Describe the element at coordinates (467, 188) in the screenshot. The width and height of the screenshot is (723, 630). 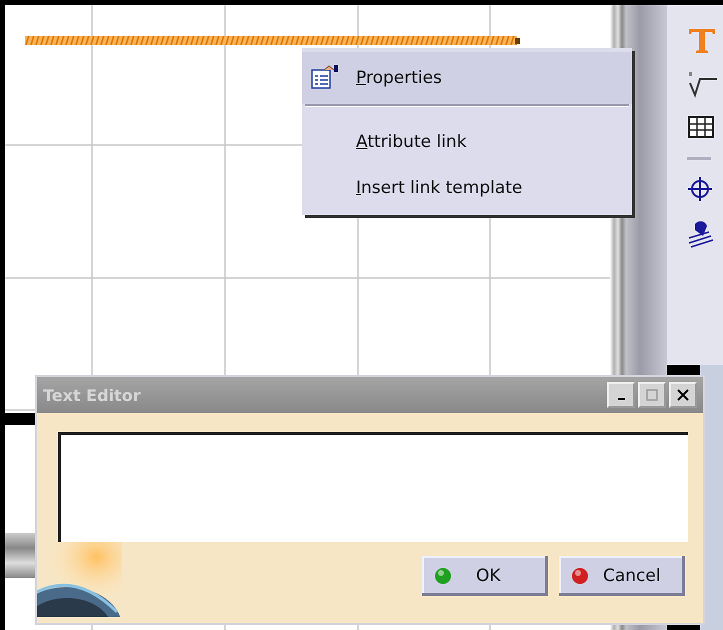
I see `menu-item: Insert link template` at that location.